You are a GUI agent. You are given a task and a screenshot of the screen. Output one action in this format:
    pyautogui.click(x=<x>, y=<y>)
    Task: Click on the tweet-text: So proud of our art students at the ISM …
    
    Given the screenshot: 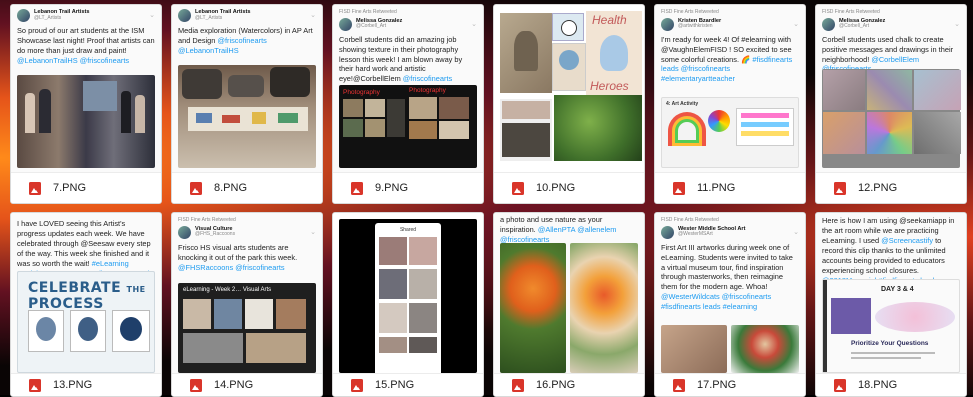 What is the action you would take?
    pyautogui.click(x=86, y=40)
    